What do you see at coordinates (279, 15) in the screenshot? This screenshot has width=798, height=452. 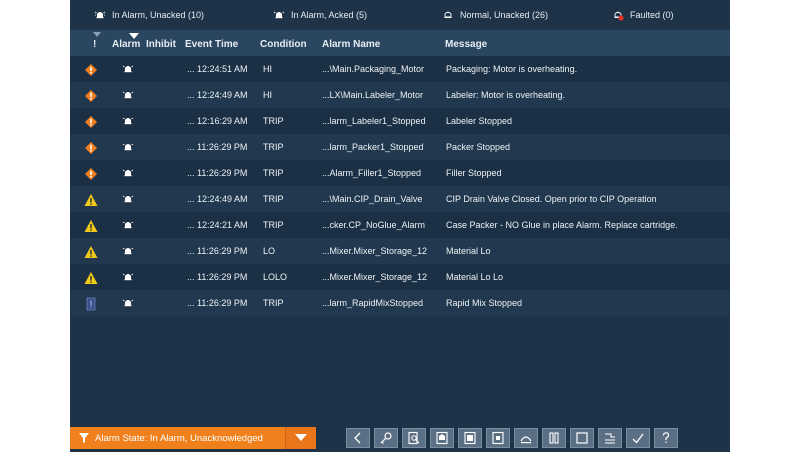 I see `bell-solid-icon` at bounding box center [279, 15].